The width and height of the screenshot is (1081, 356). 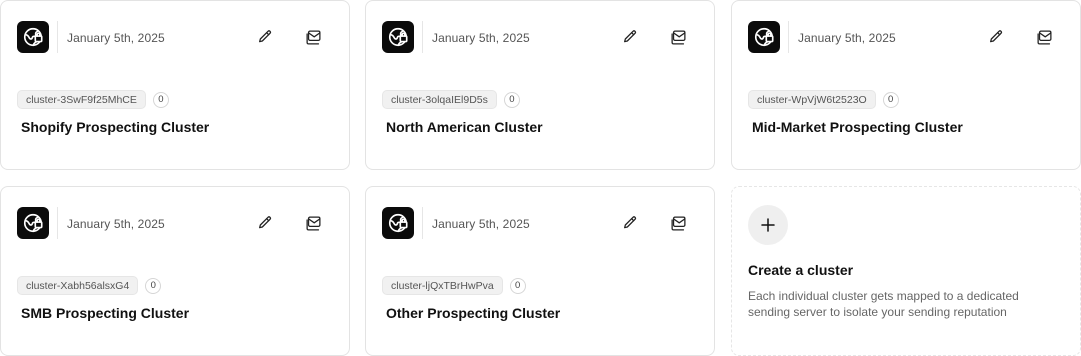 What do you see at coordinates (801, 270) in the screenshot?
I see `create-cluster-title: Create a cluster` at bounding box center [801, 270].